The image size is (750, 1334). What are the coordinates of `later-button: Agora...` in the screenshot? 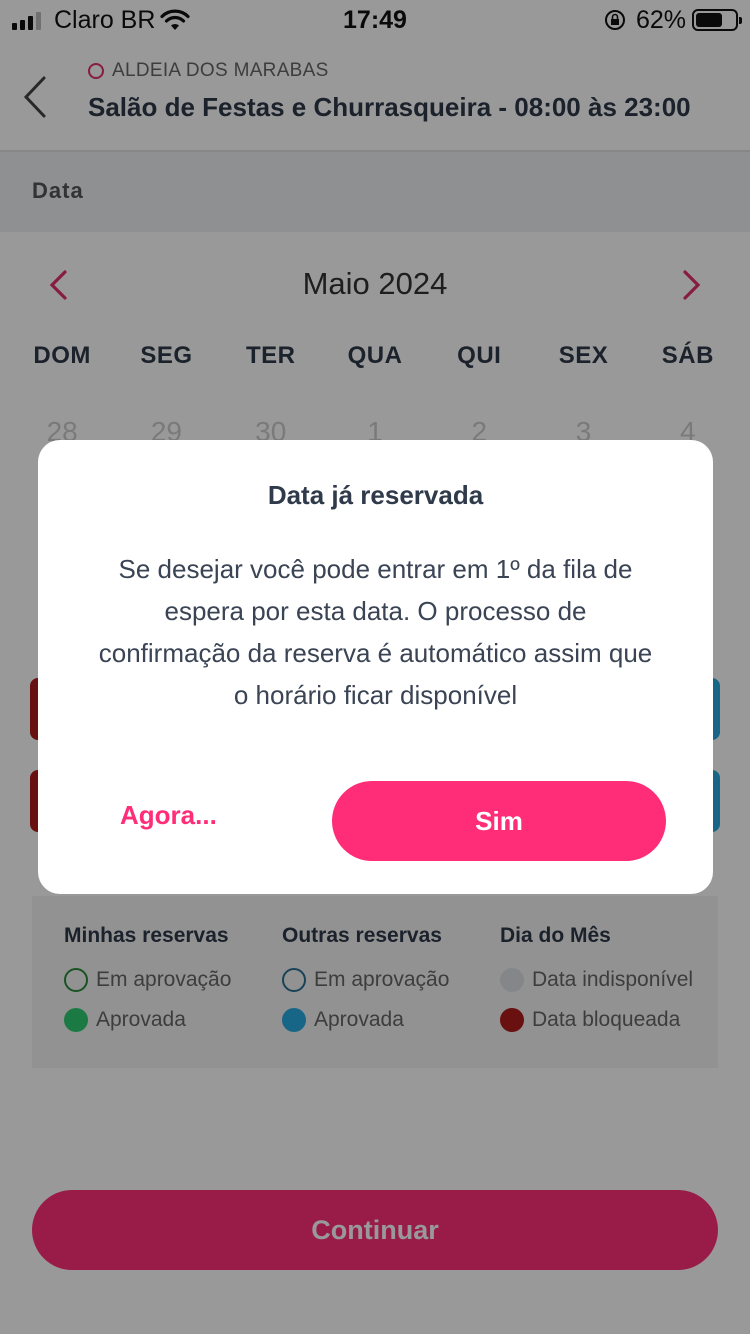 It's located at (168, 815).